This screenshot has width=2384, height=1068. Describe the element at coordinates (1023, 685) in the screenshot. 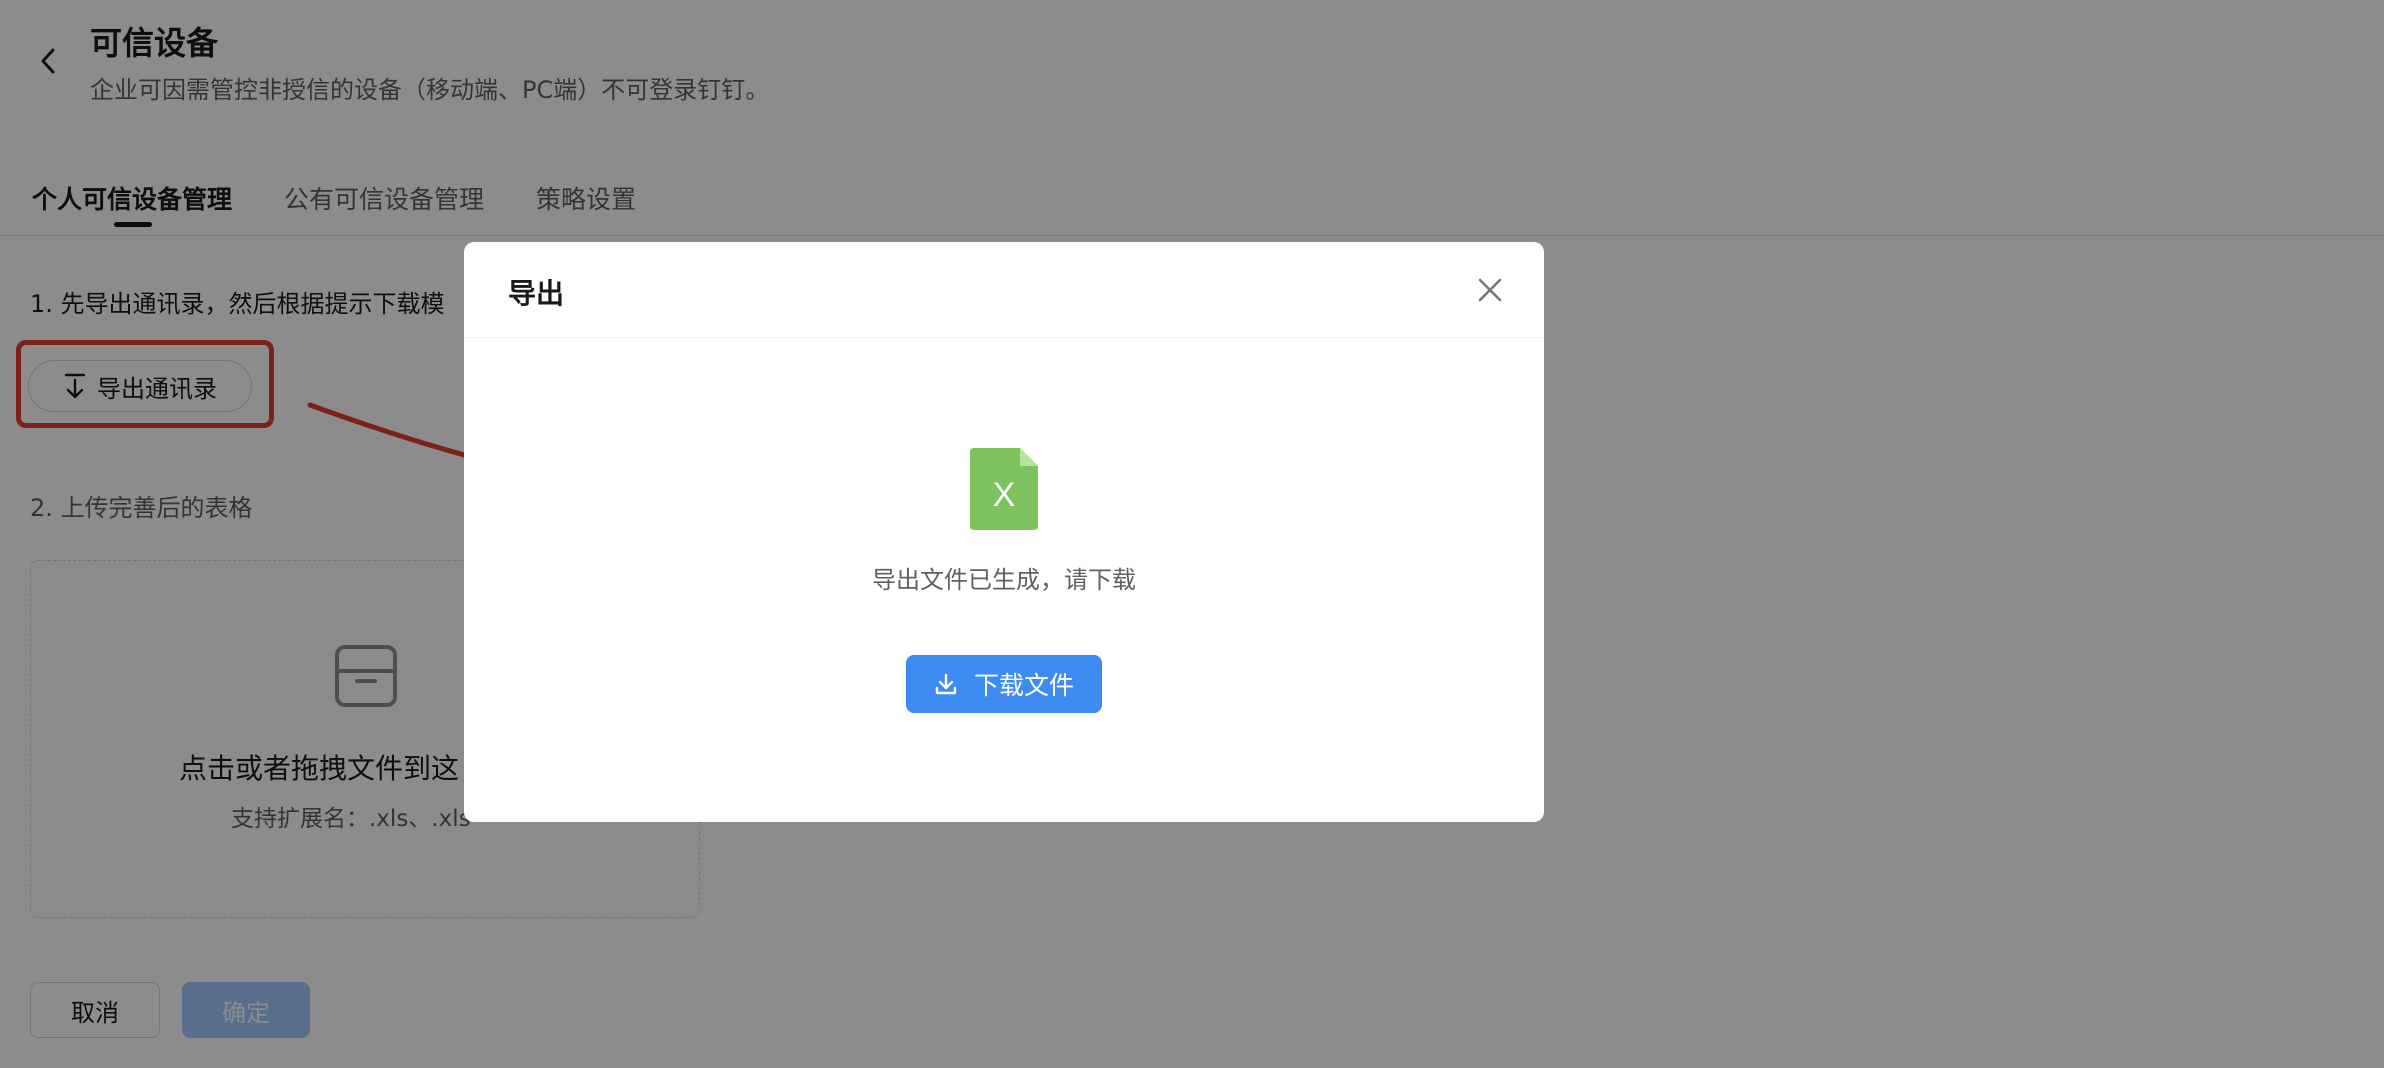

I see `download-file-label: 下载文件` at that location.